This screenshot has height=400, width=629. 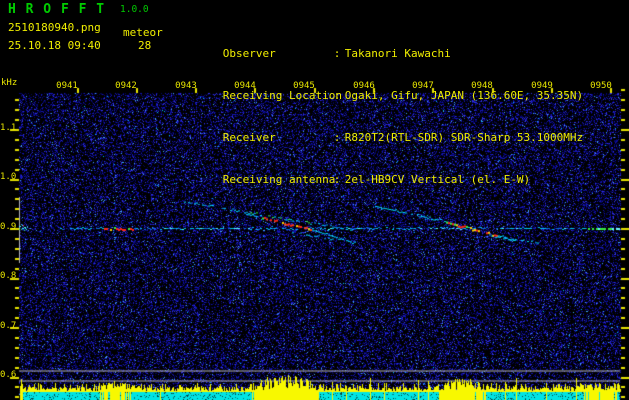 What do you see at coordinates (383, 45) in the screenshot?
I see `station-row-observer: Observer: Takanori Kawachi` at bounding box center [383, 45].